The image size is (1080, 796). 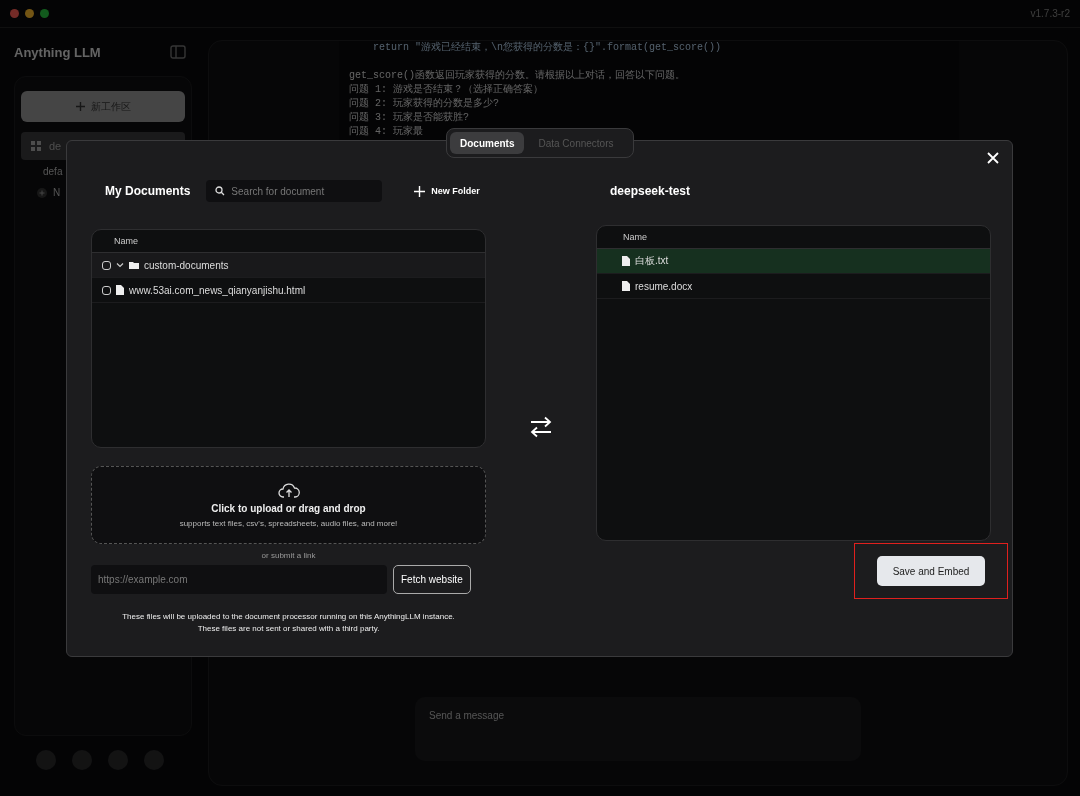 I want to click on link-hint: or submit a link, so click(x=288, y=555).